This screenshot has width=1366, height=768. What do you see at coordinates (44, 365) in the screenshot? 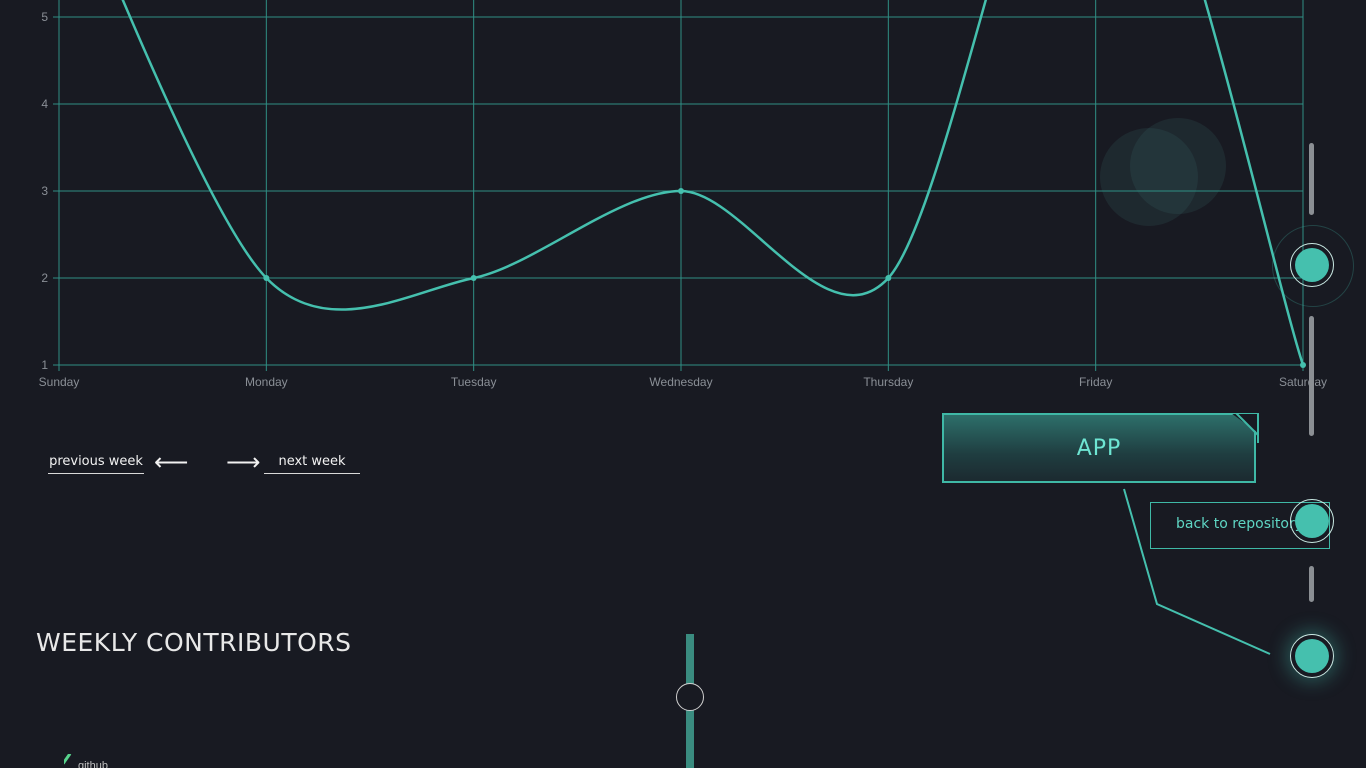
I see `y-tick-label: 1` at bounding box center [44, 365].